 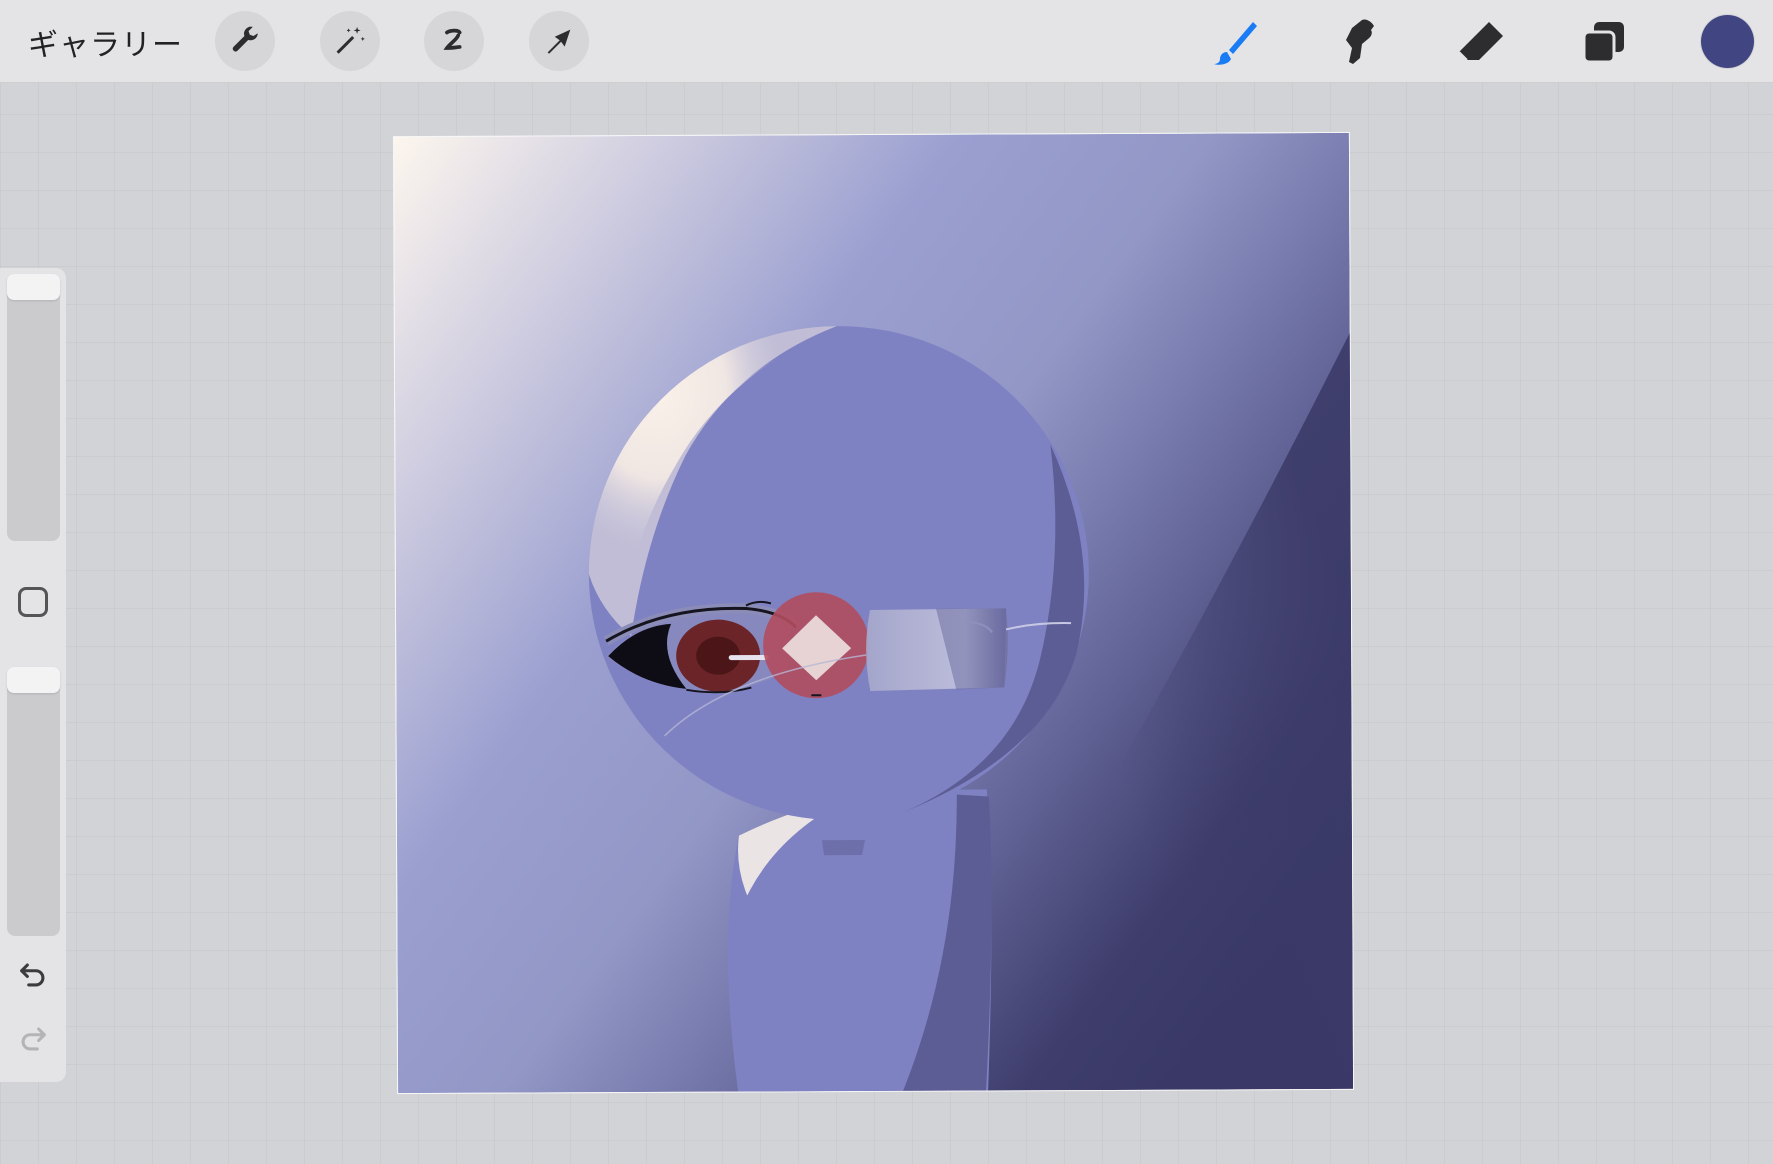 What do you see at coordinates (1235, 42) in the screenshot?
I see `brush-icon` at bounding box center [1235, 42].